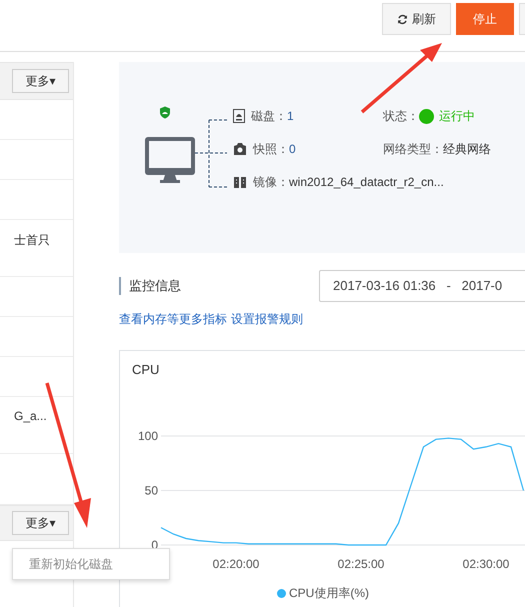 The width and height of the screenshot is (525, 607). What do you see at coordinates (271, 149) in the screenshot?
I see `detail-label: 快照：` at bounding box center [271, 149].